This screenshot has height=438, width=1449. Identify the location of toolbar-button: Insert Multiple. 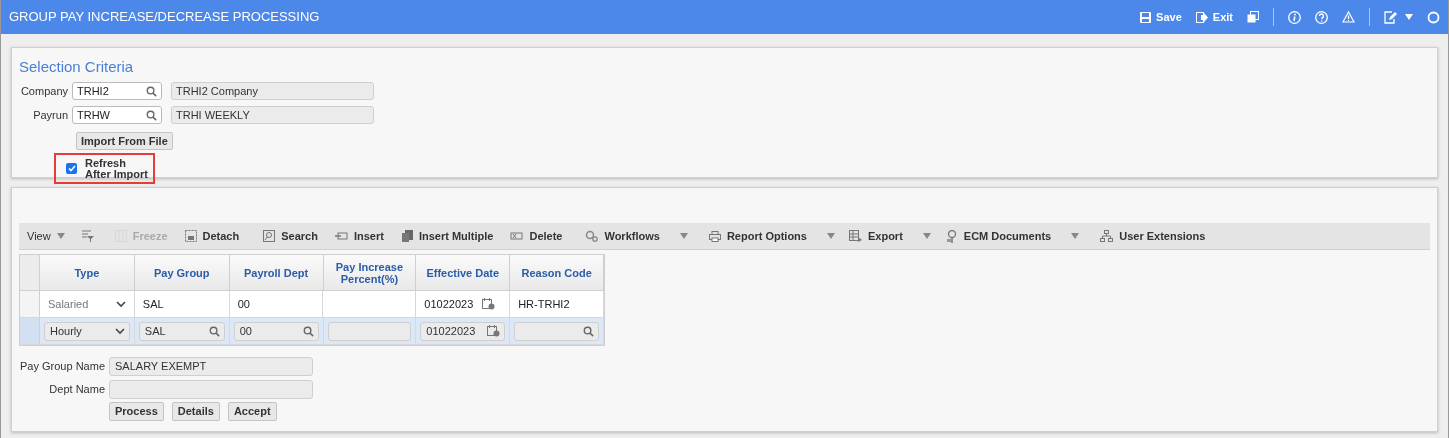
(447, 236).